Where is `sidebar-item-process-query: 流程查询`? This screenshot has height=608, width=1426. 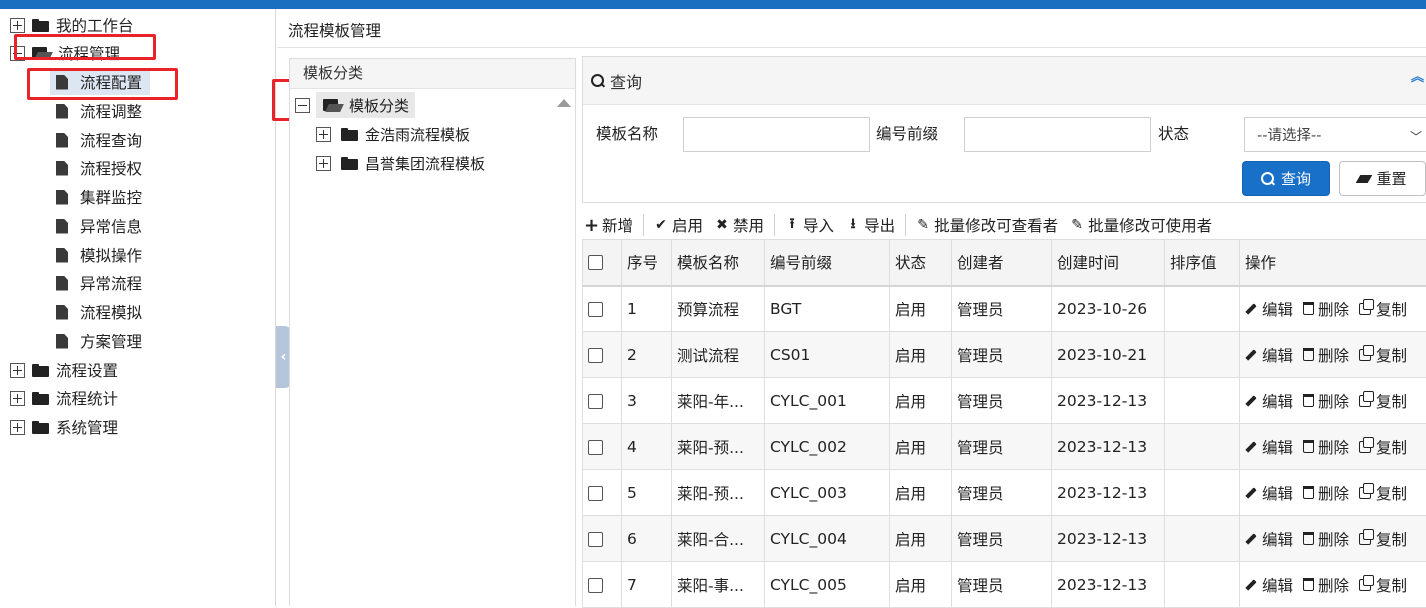
sidebar-item-process-query: 流程查询 is located at coordinates (100, 140).